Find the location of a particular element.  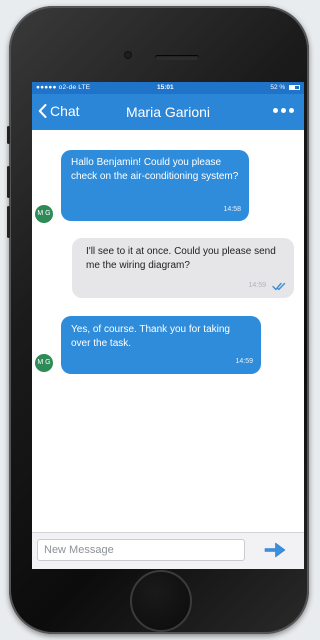

conversation-title: Maria Garioni is located at coordinates (168, 112).